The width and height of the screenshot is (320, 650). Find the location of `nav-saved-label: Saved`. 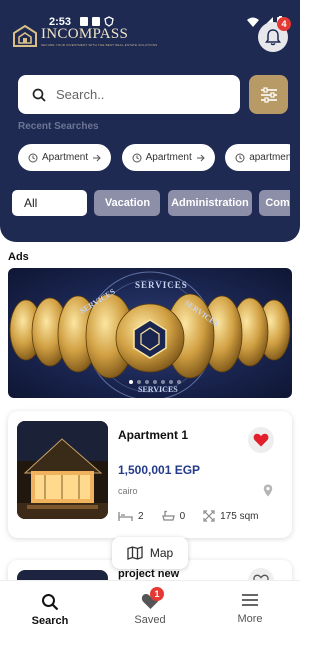

nav-saved-label: Saved is located at coordinates (150, 620).